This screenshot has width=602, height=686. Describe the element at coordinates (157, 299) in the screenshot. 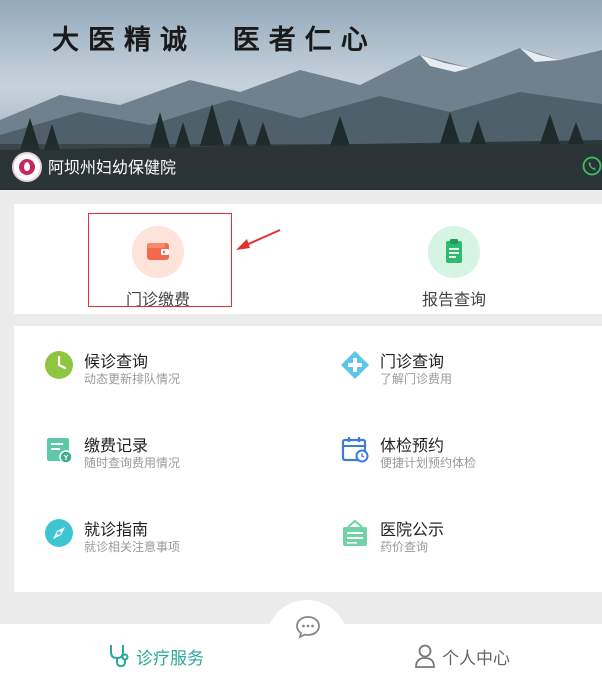

I see `outpatient-payment-label: 门诊缴费` at that location.